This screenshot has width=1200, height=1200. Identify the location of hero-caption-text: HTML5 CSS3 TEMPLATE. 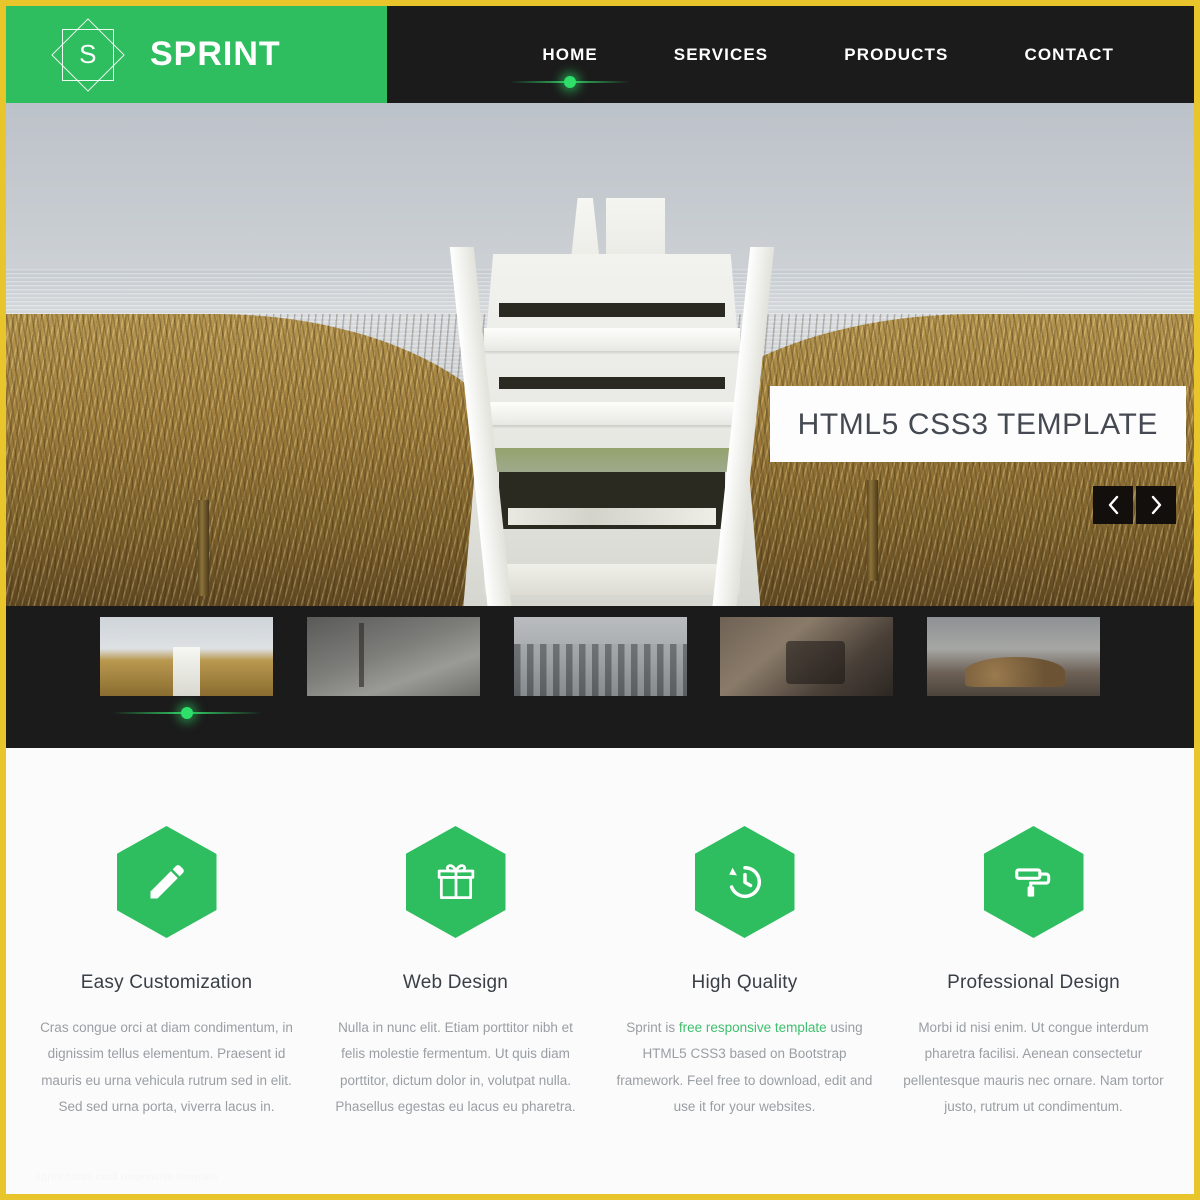
(977, 424).